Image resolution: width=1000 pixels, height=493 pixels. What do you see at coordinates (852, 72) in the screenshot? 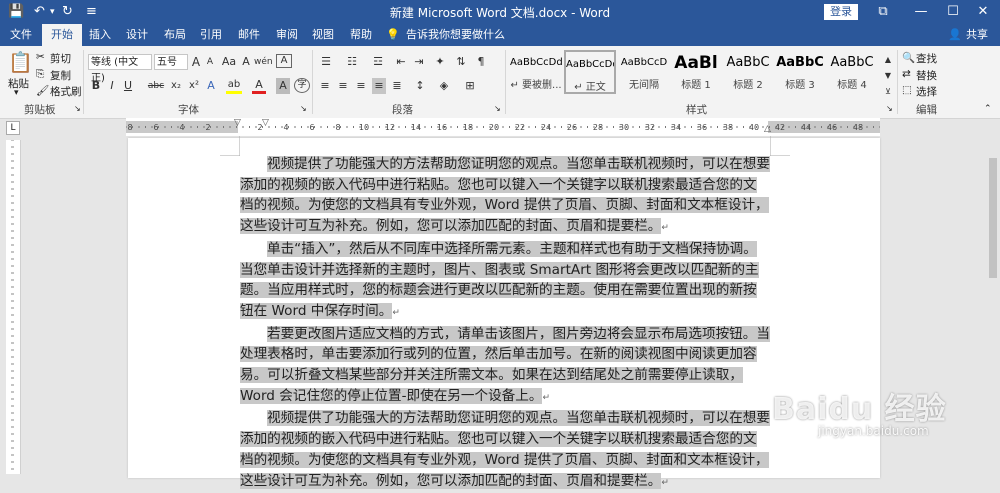
I see `style-item: AaBbC 标题 4` at bounding box center [852, 72].